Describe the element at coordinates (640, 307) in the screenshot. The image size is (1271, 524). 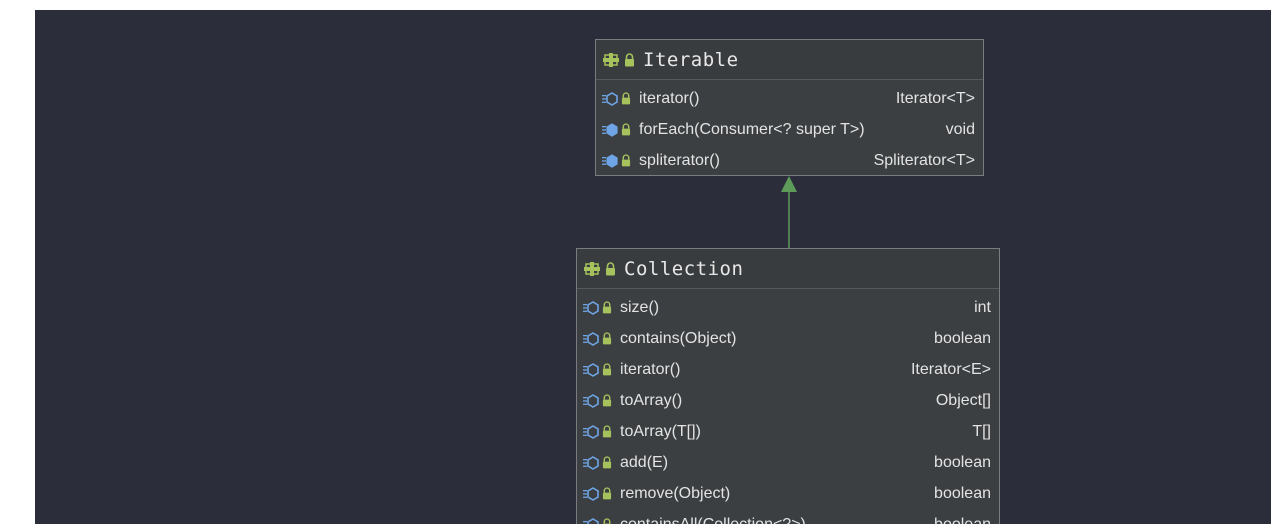
I see `method-name: size()` at that location.